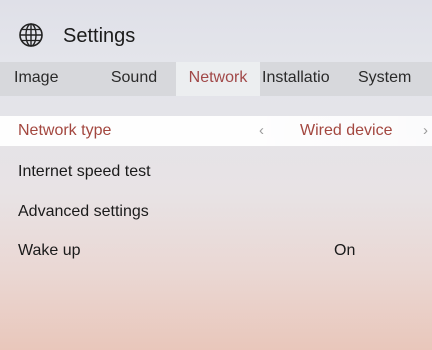 The image size is (432, 350). I want to click on advanced-settings-label: Advanced settings, so click(83, 211).